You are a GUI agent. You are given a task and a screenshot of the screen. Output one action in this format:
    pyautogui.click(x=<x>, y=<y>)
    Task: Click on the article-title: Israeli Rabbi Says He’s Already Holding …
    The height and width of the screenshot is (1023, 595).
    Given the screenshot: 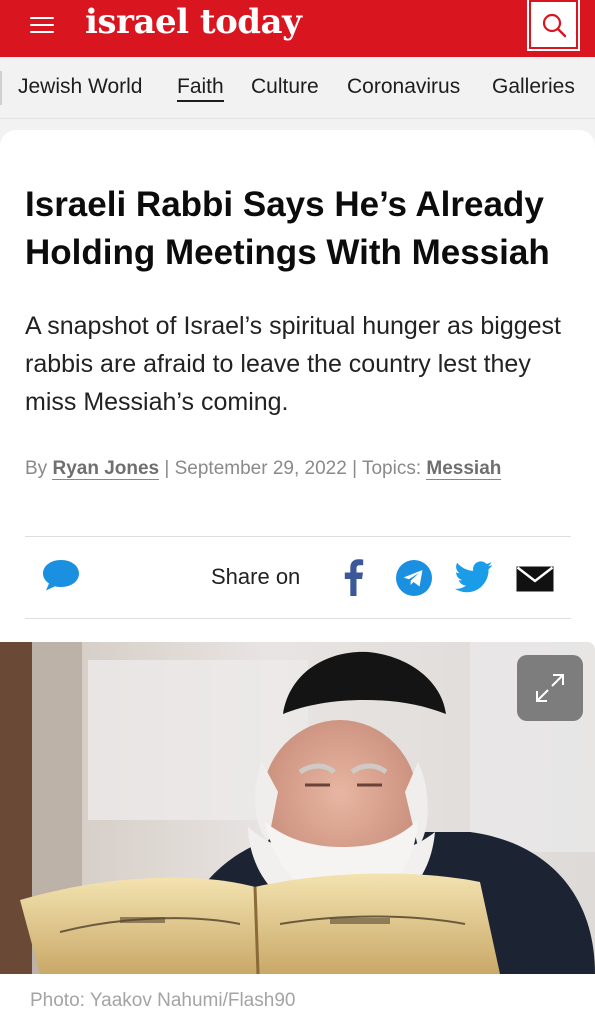 What is the action you would take?
    pyautogui.click(x=287, y=228)
    